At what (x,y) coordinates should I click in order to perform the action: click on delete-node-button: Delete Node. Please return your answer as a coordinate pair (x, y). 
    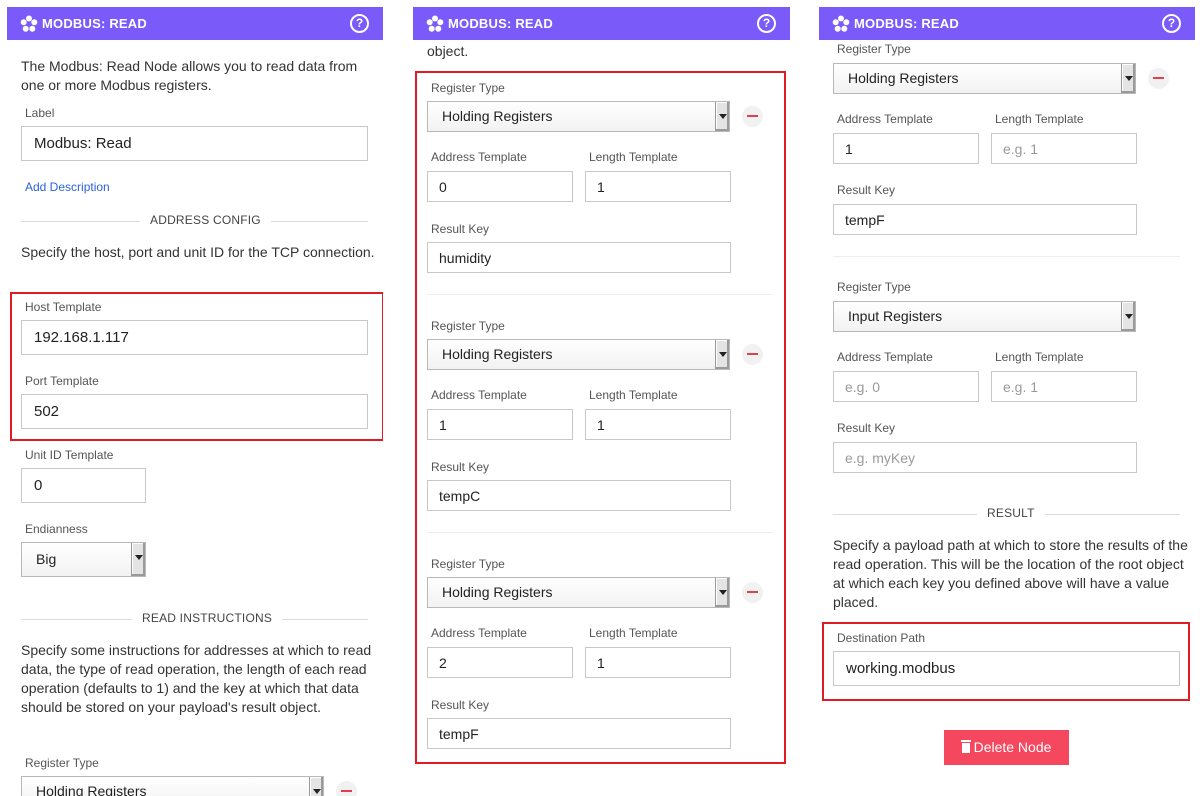
    Looking at the image, I should click on (1006, 747).